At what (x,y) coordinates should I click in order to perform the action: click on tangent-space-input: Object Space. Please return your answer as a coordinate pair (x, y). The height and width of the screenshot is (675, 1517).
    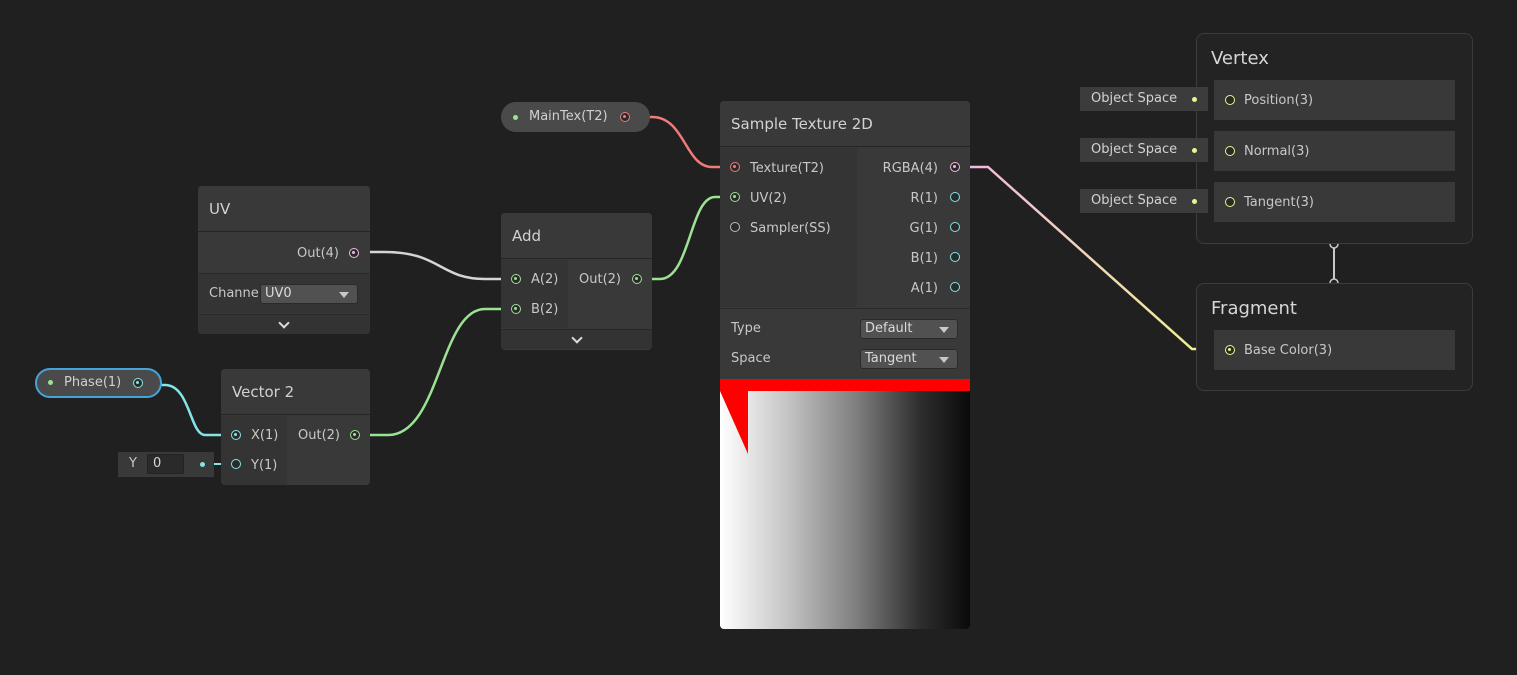
    Looking at the image, I should click on (1144, 201).